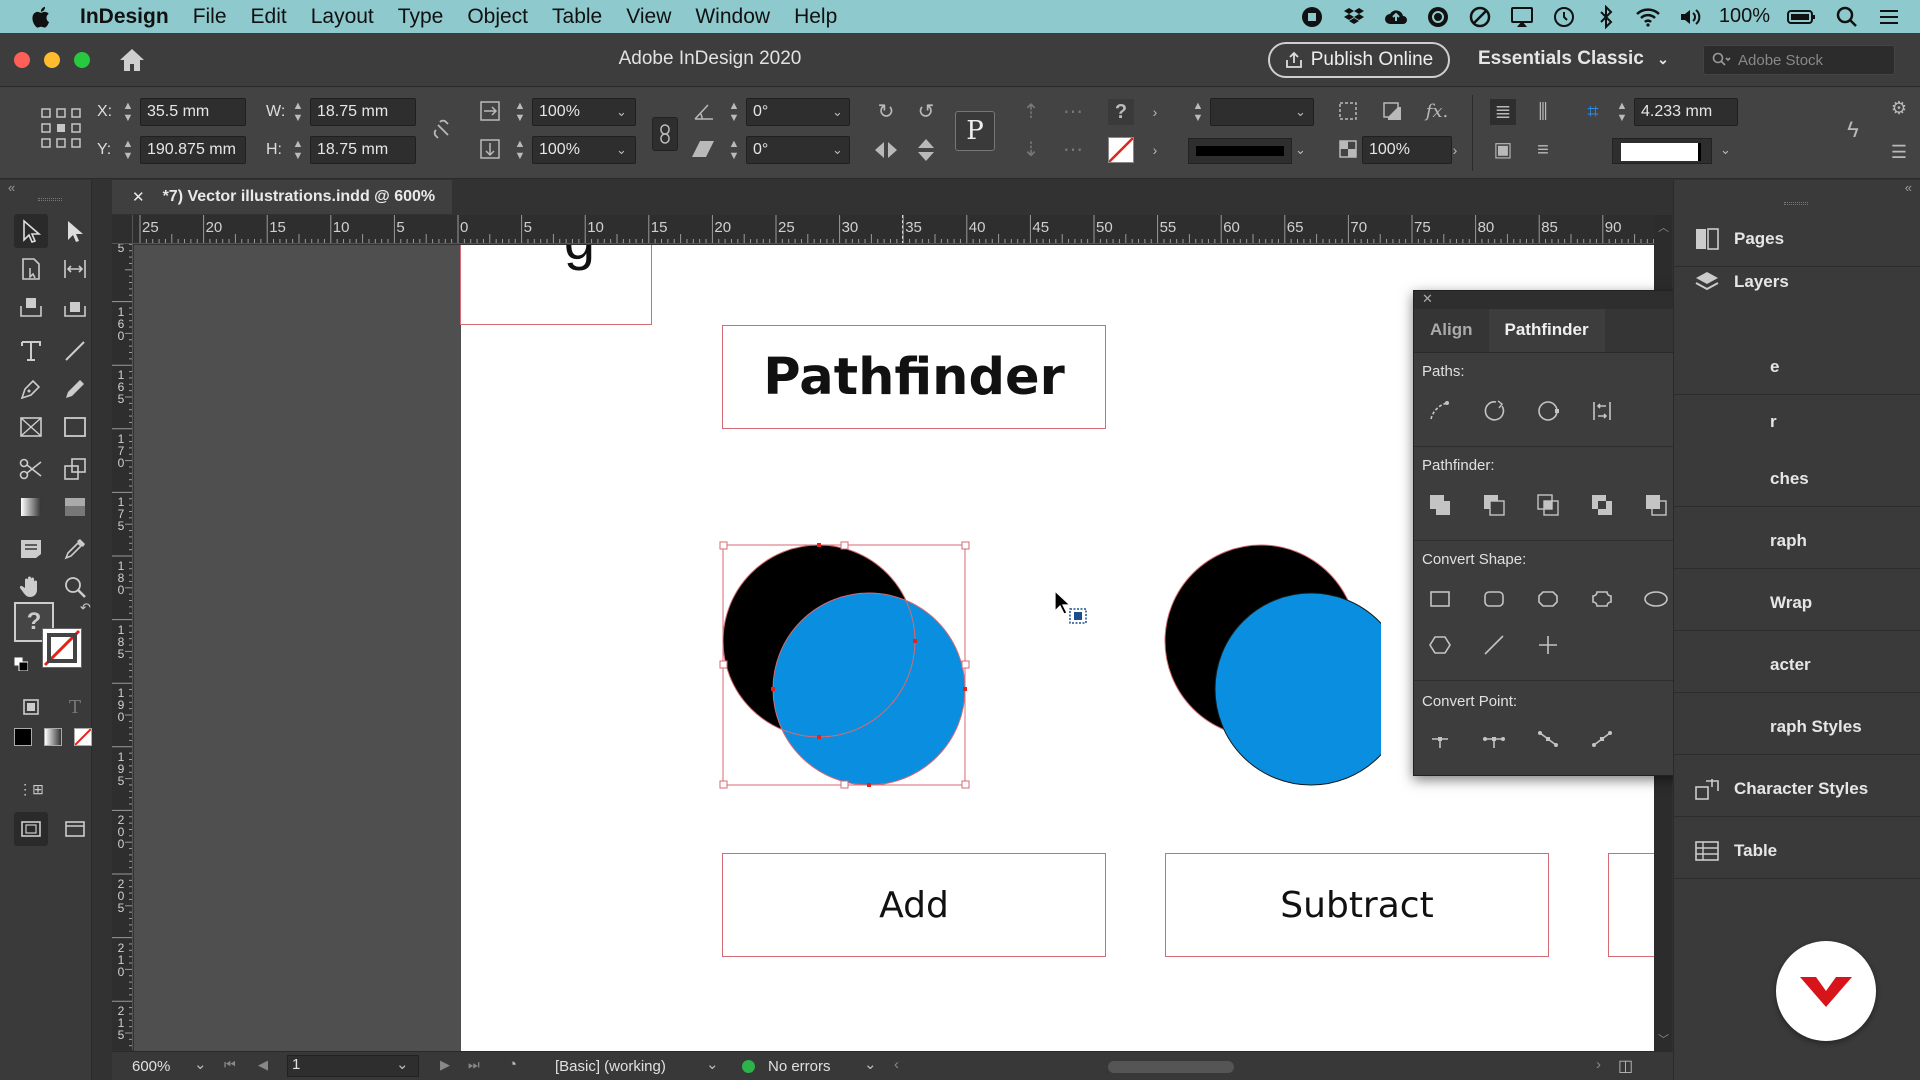 The image size is (1920, 1080). Describe the element at coordinates (122, 647) in the screenshot. I see `vertical-ruler: 5 160 165 170 175 180 185 190 195 200 205 210 215` at that location.